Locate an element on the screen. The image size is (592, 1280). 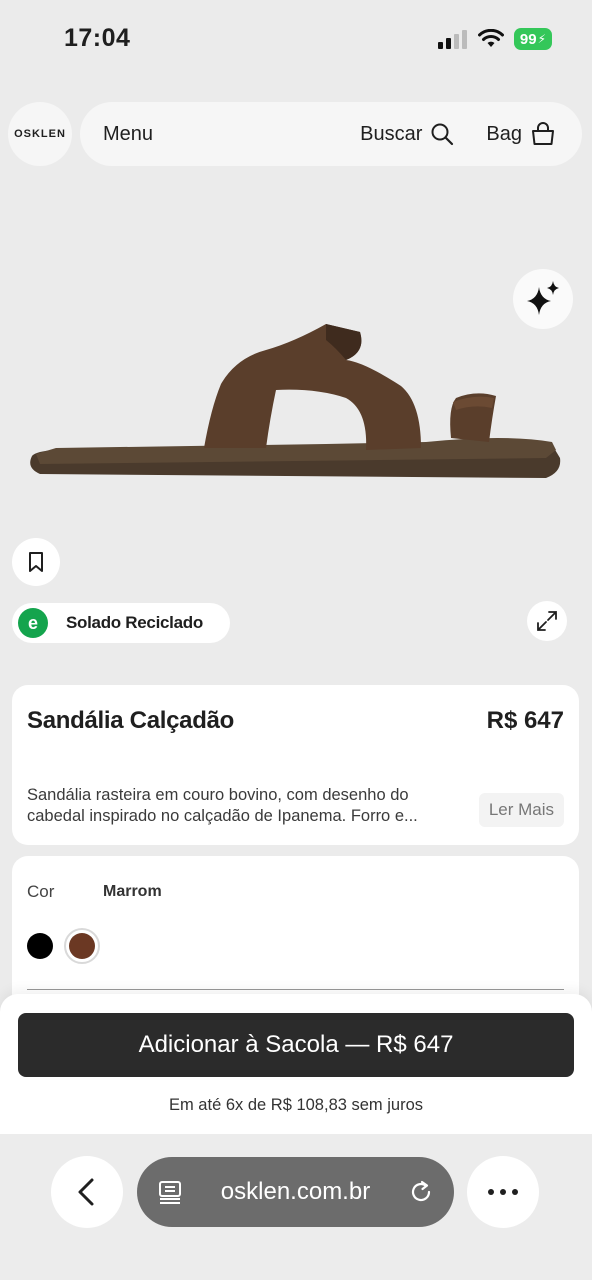
battery-indicator: 99 ⚡ is located at coordinates (532, 39).